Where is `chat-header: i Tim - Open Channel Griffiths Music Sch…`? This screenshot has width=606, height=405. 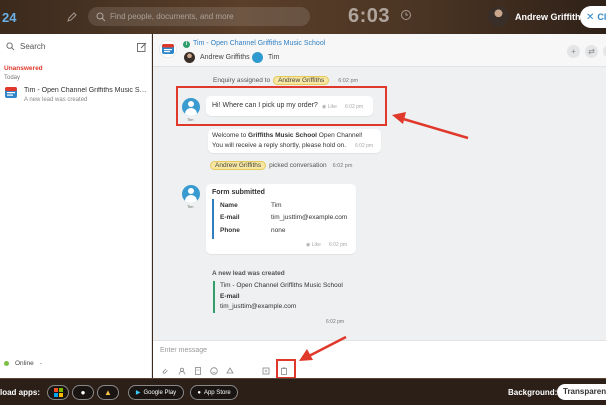 chat-header: i Tim - Open Channel Griffiths Music Sch… is located at coordinates (379, 50).